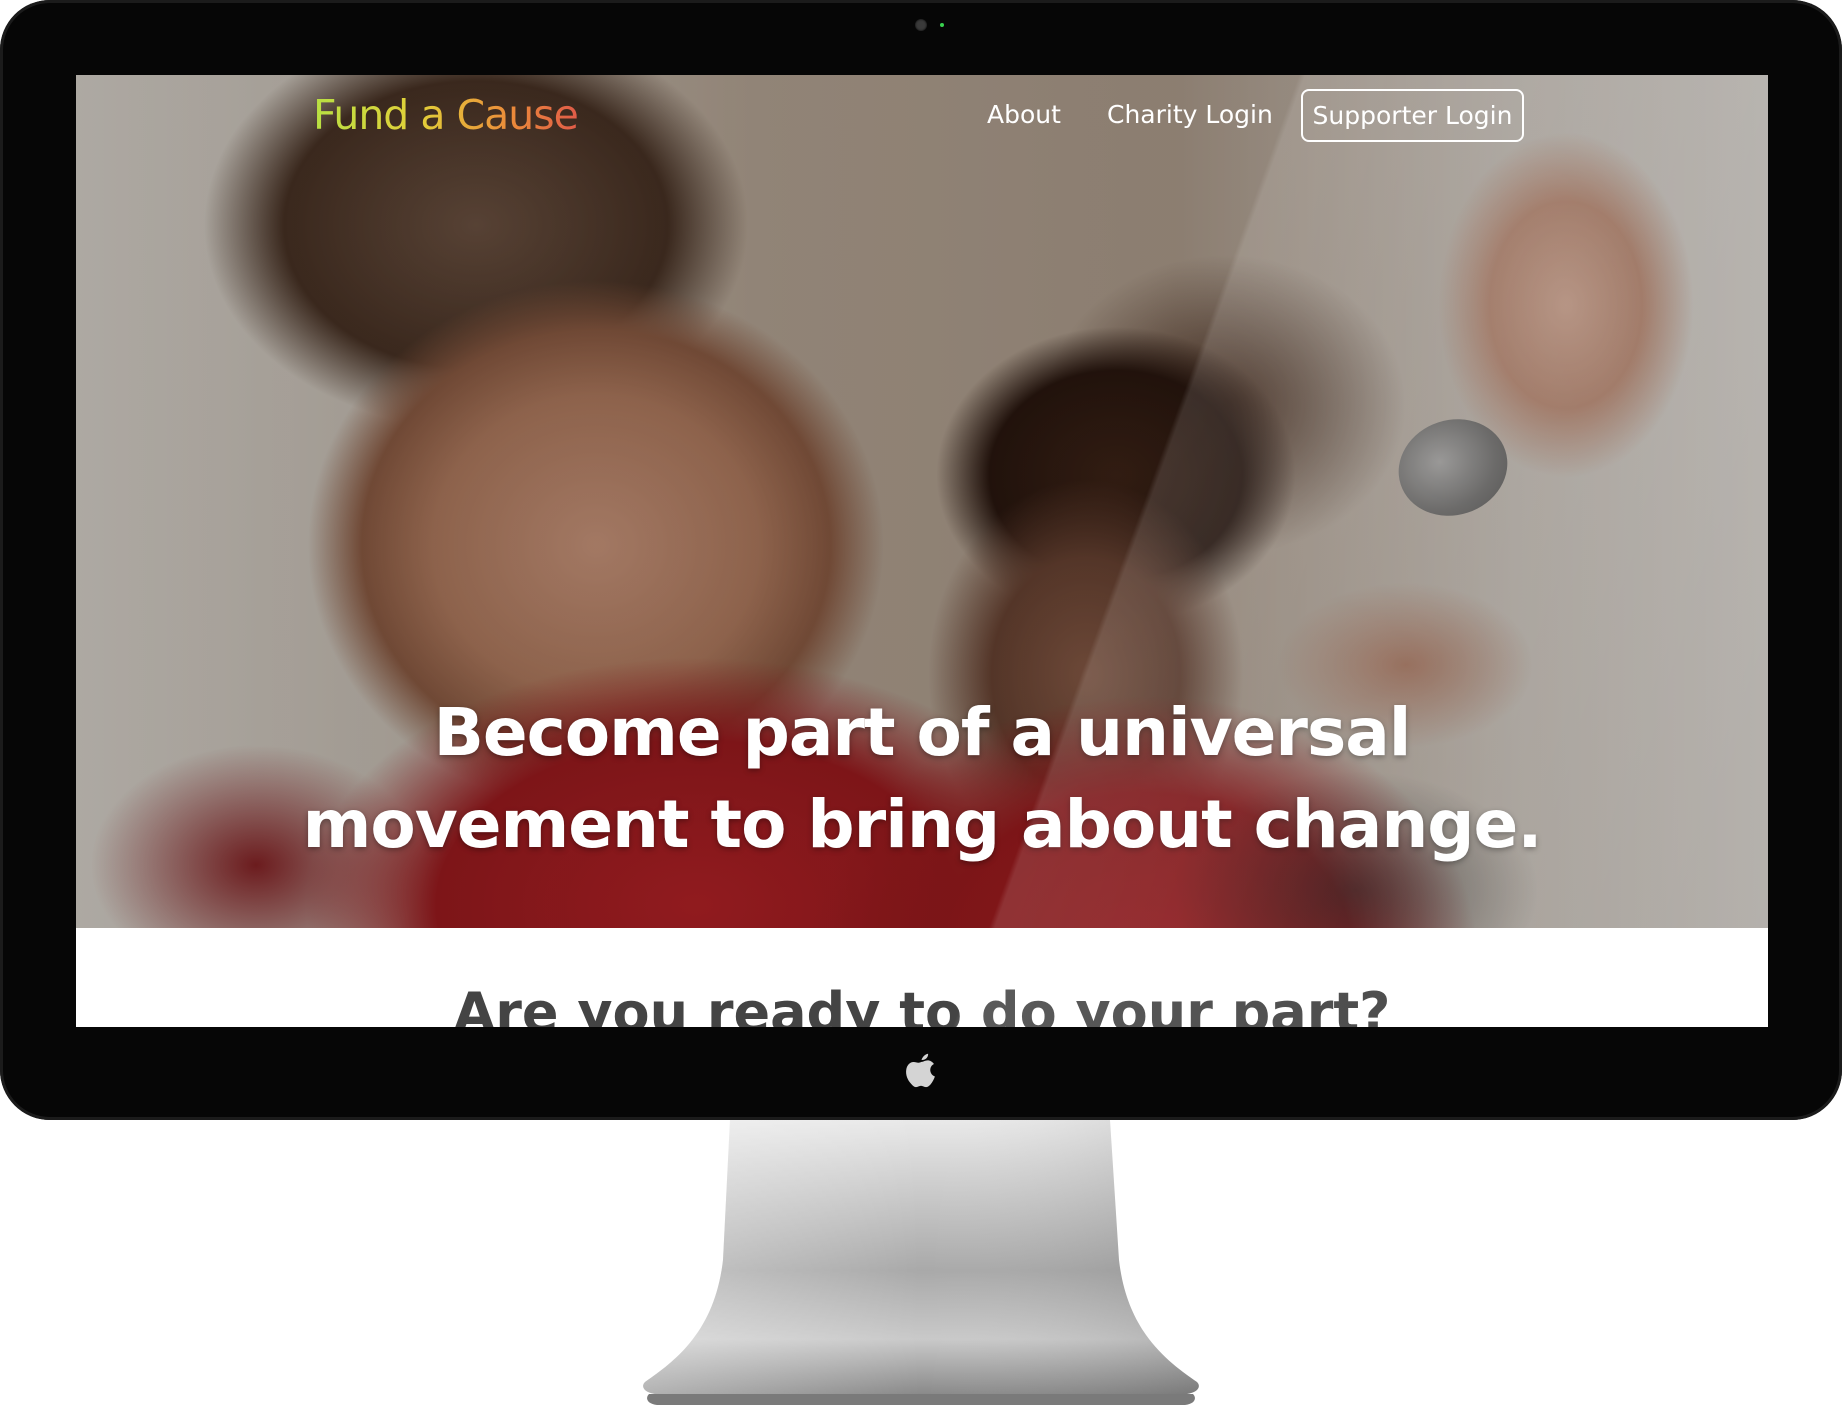 The image size is (1842, 1407). What do you see at coordinates (446, 115) in the screenshot?
I see `brand-logo: Fund a Cause` at bounding box center [446, 115].